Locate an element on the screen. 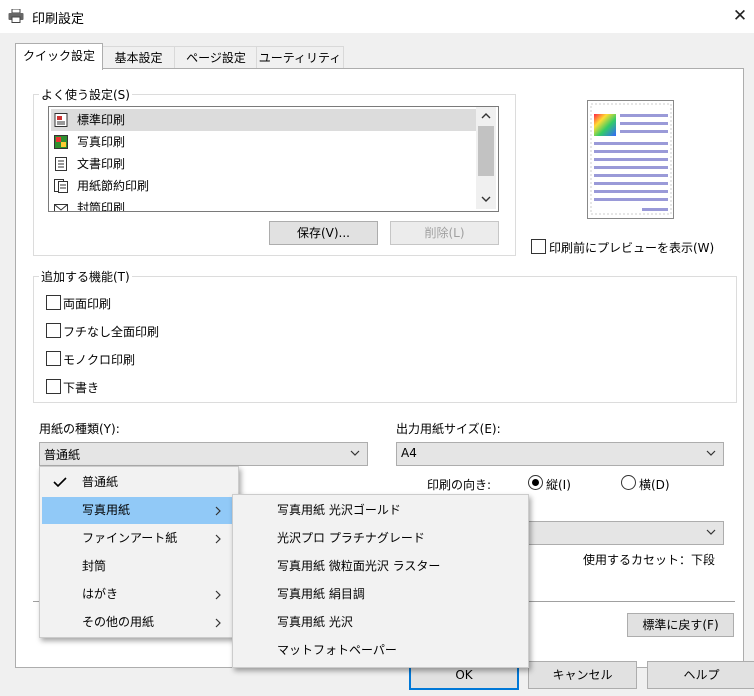 This screenshot has height=696, width=754. tab-basic-settings: 基本設定 is located at coordinates (138, 57).